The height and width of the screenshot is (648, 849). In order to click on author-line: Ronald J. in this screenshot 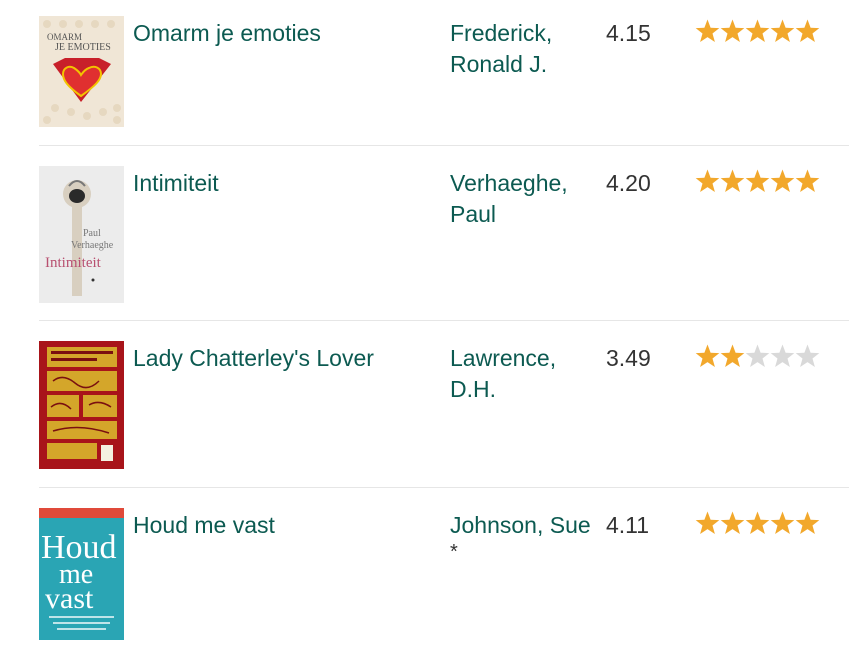, I will do `click(499, 64)`.